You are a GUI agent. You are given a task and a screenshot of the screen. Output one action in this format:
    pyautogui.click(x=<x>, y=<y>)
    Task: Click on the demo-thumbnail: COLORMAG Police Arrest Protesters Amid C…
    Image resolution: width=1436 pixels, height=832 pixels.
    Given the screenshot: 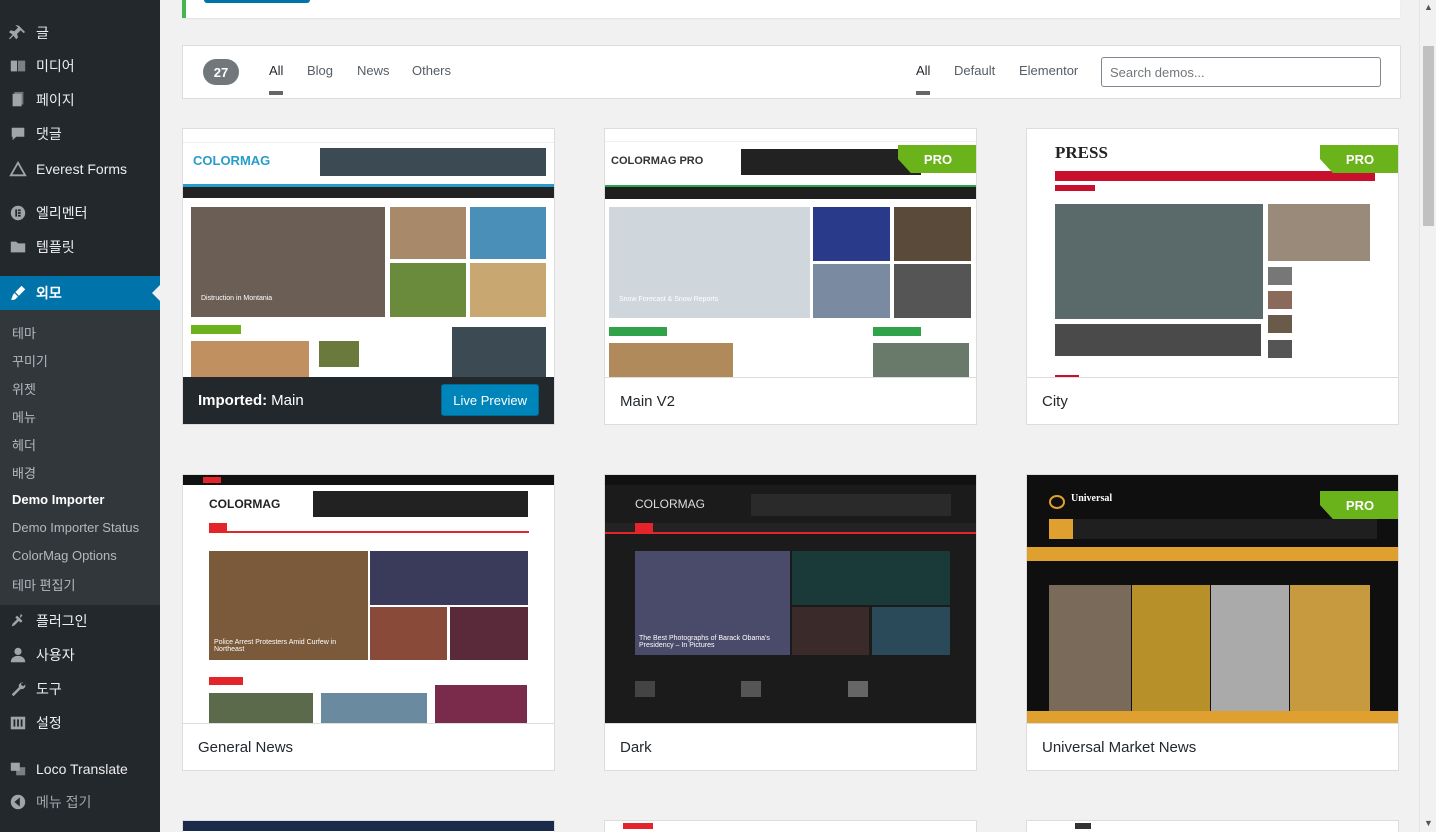 What is the action you would take?
    pyautogui.click(x=368, y=599)
    